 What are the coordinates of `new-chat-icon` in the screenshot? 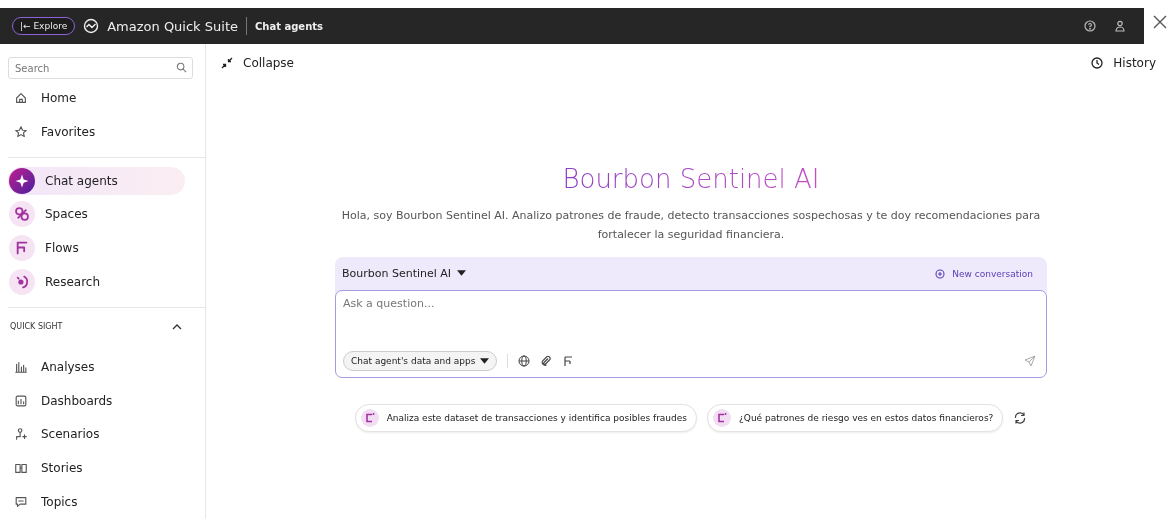 It's located at (940, 273).